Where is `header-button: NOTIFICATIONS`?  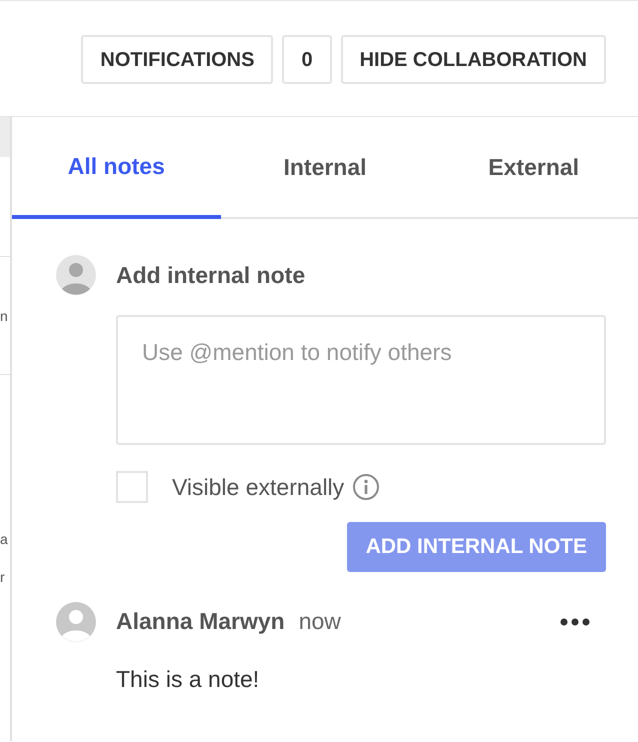
header-button: NOTIFICATIONS is located at coordinates (177, 59).